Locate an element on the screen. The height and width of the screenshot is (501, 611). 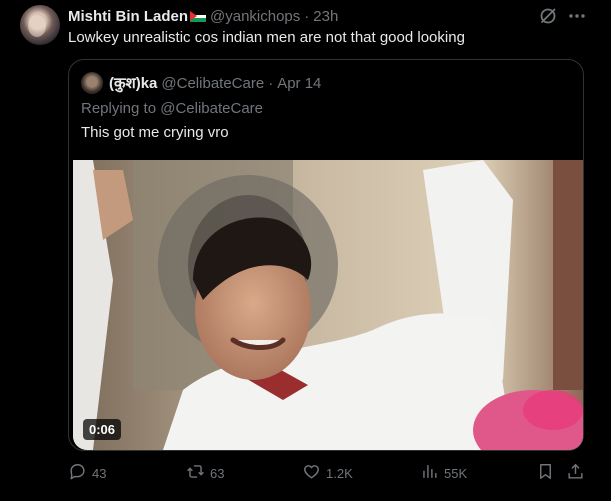
quote-avatar is located at coordinates (92, 83).